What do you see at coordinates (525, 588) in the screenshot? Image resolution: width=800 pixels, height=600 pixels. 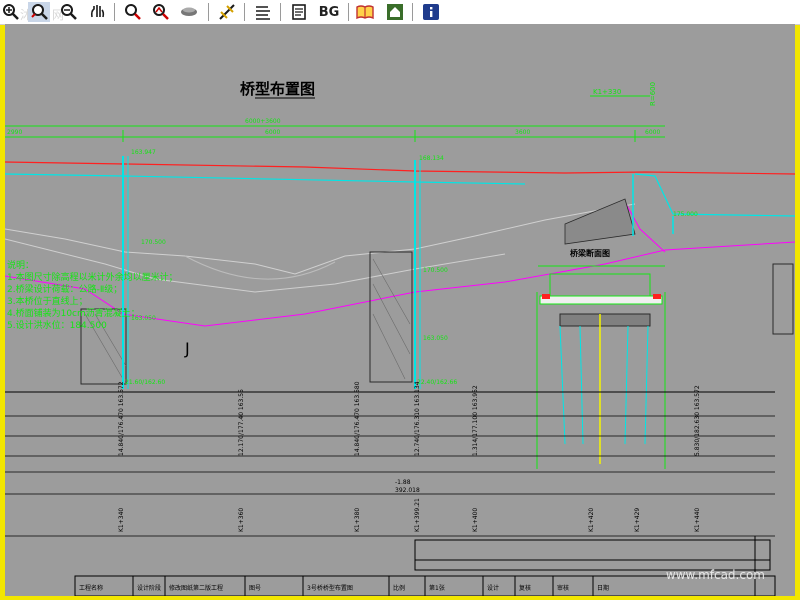 I see `tb-check: 复核` at bounding box center [525, 588].